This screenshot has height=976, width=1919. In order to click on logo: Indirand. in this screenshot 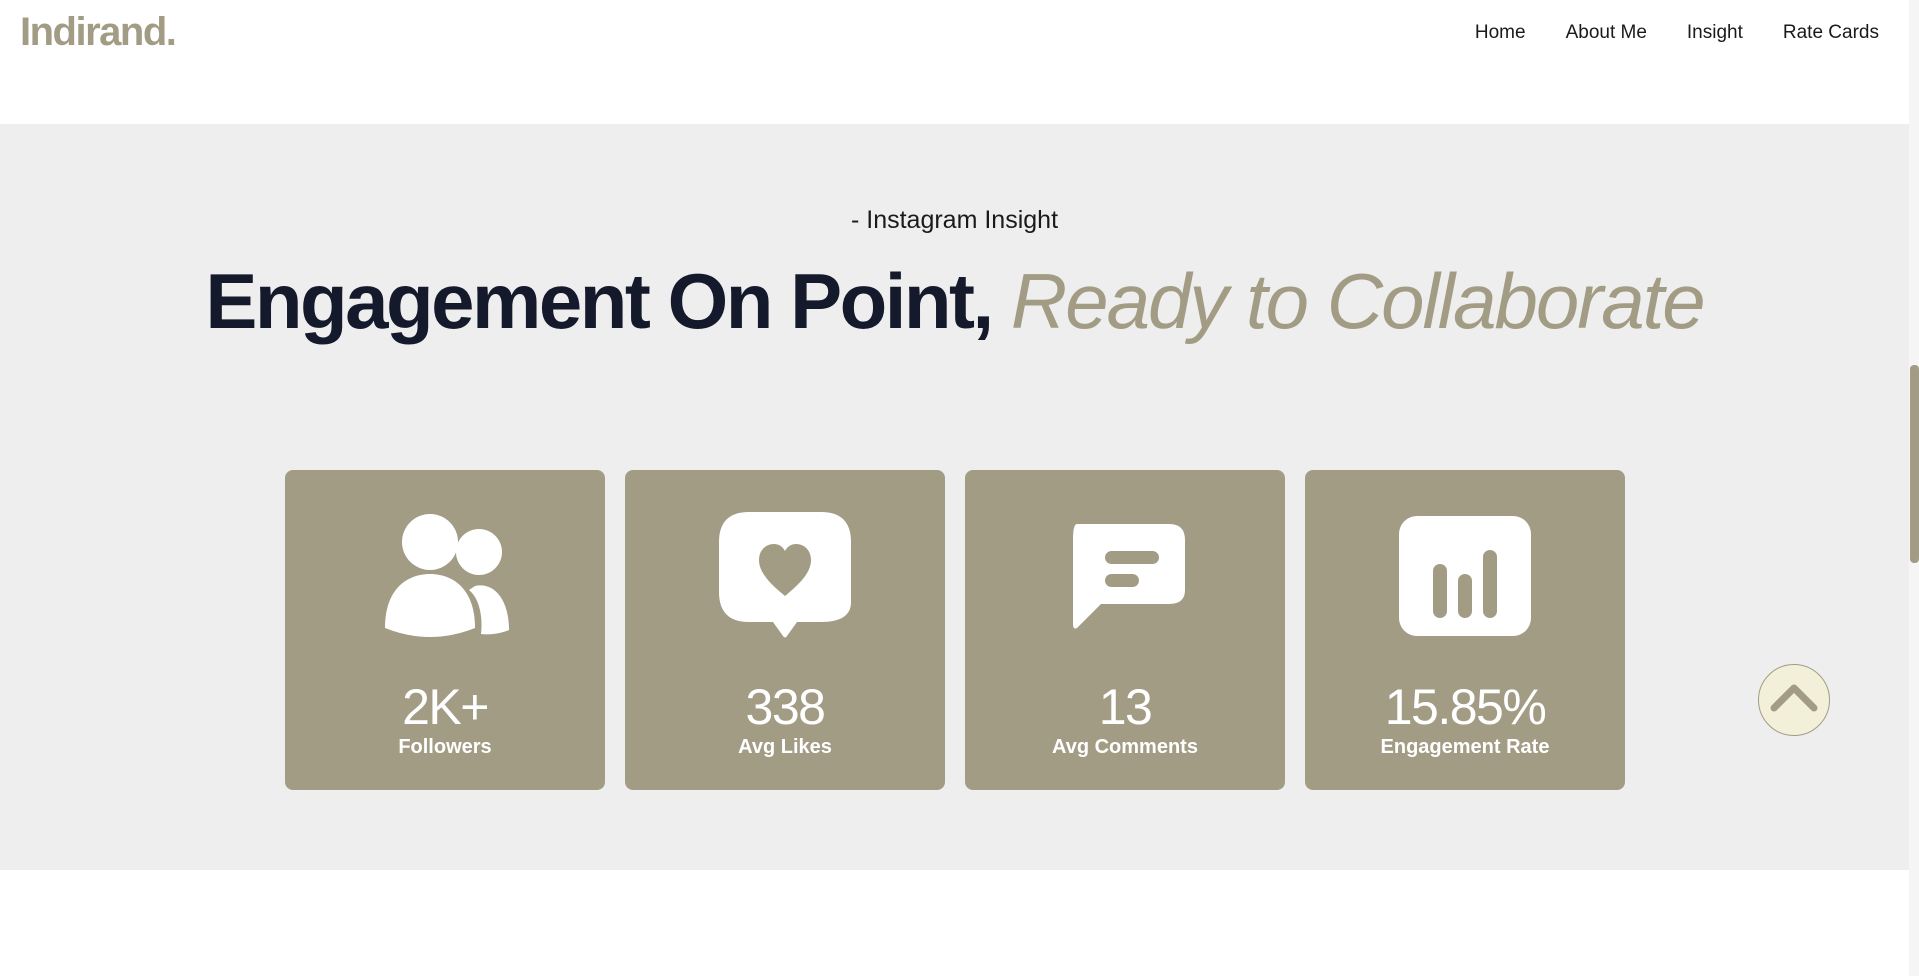, I will do `click(98, 32)`.